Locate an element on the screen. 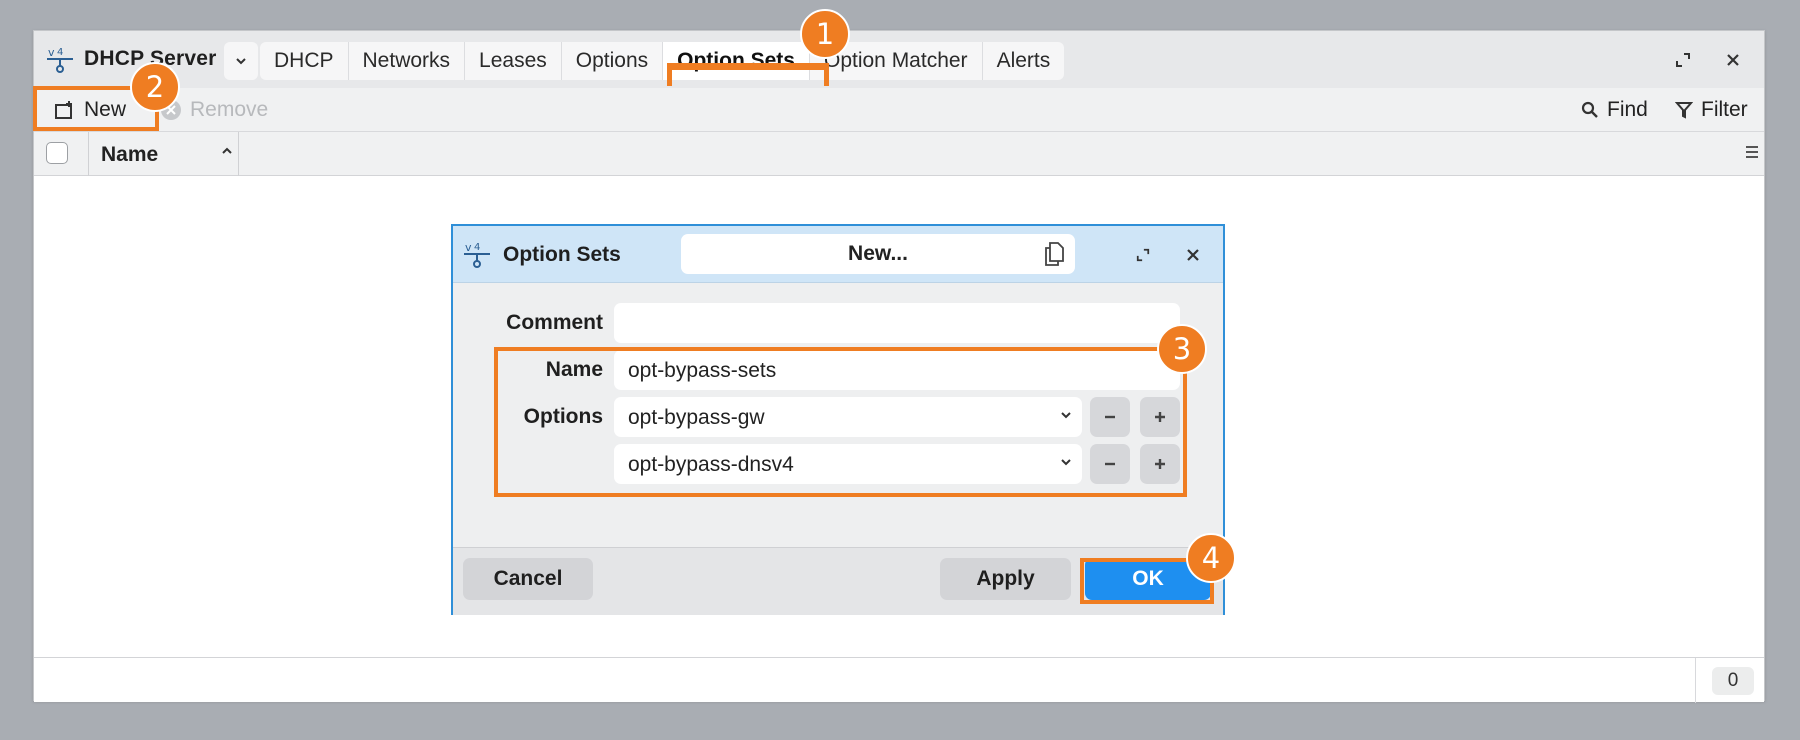 The image size is (1800, 740). item-count-badge: 0 is located at coordinates (1733, 681).